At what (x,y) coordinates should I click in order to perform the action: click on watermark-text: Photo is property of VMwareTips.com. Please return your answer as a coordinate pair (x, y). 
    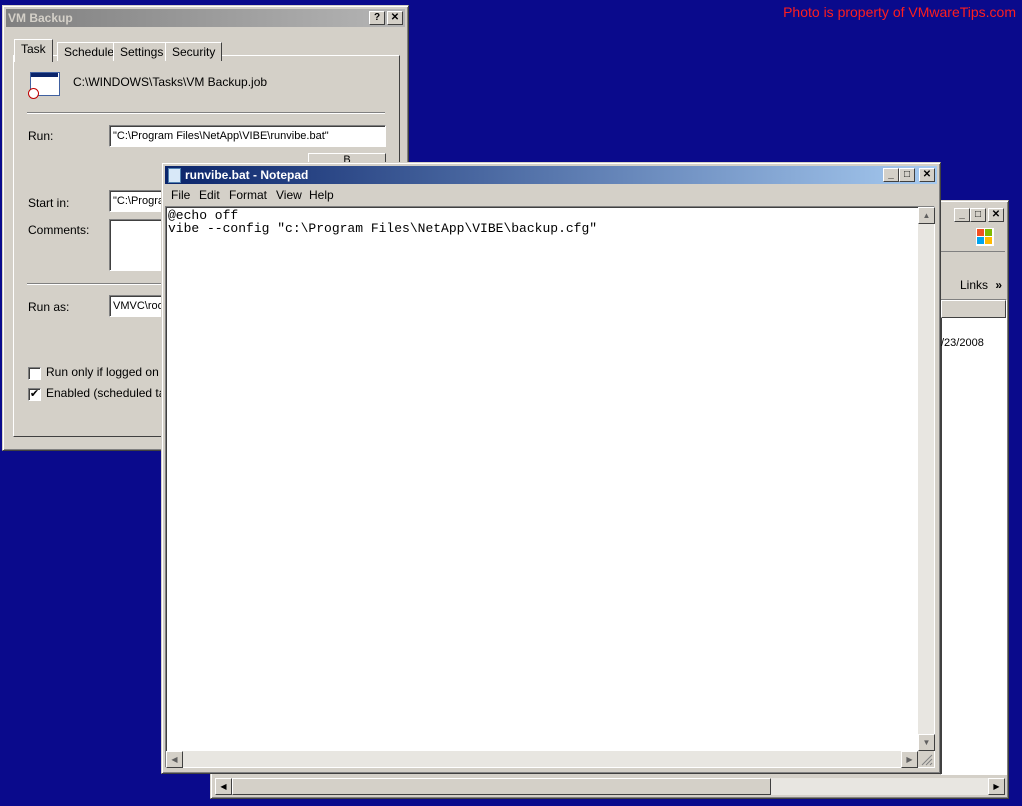
    Looking at the image, I should click on (899, 12).